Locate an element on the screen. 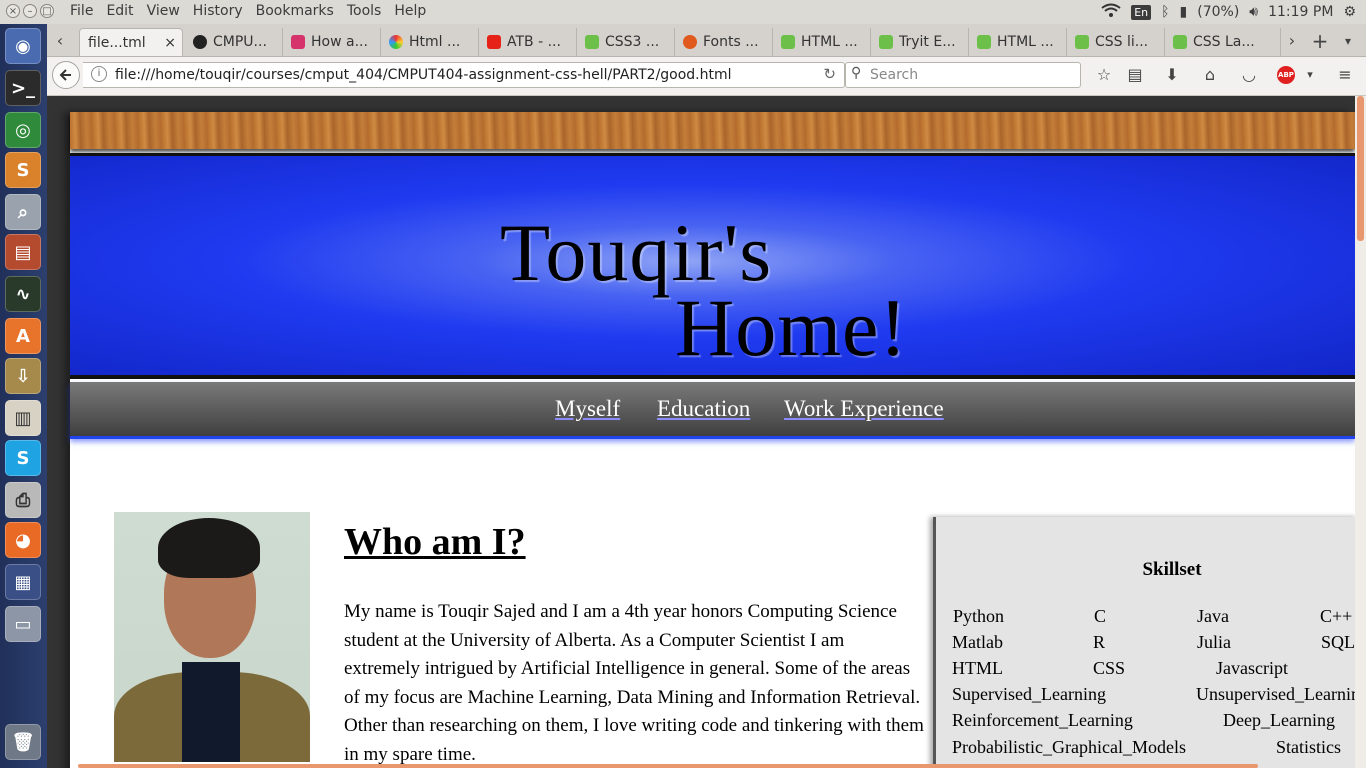 This screenshot has height=768, width=1366. volume-icon: 🔊︎ is located at coordinates (1253, 12).